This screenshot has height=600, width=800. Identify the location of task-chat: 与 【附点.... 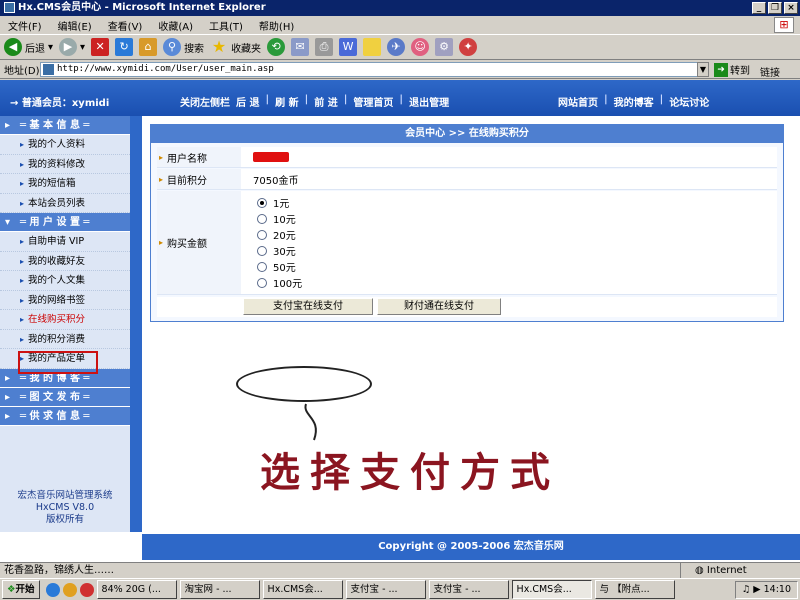
(634, 589).